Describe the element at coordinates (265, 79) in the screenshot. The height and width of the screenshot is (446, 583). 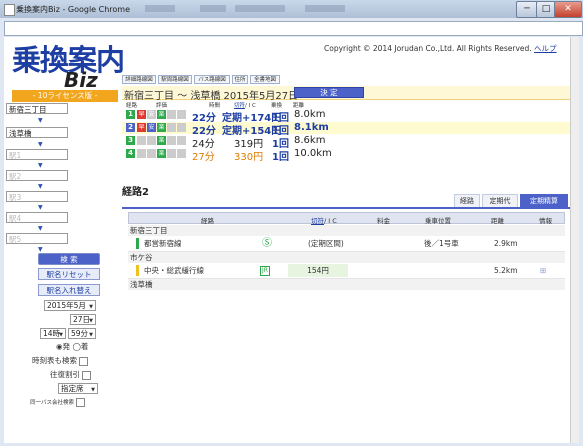
I see `tab-full-map: 全書地図` at that location.